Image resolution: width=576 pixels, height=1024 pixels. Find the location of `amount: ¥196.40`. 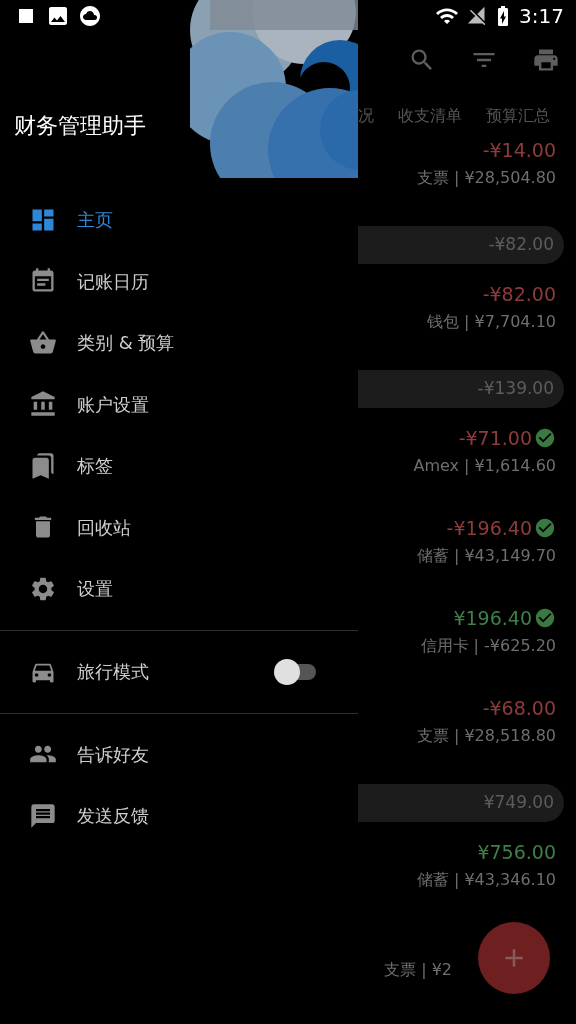

amount: ¥196.40 is located at coordinates (492, 618).